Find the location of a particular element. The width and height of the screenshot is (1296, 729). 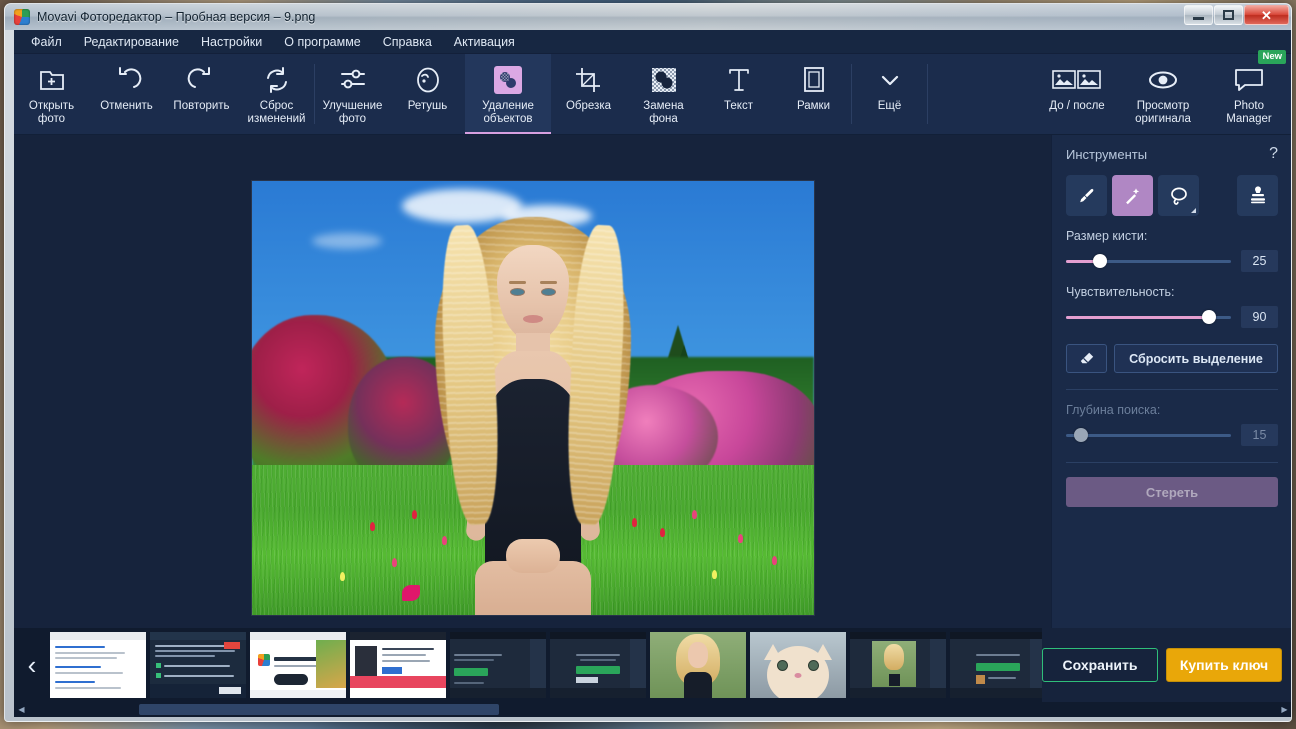

toolbar-retouch: Ретушь is located at coordinates (427, 94).